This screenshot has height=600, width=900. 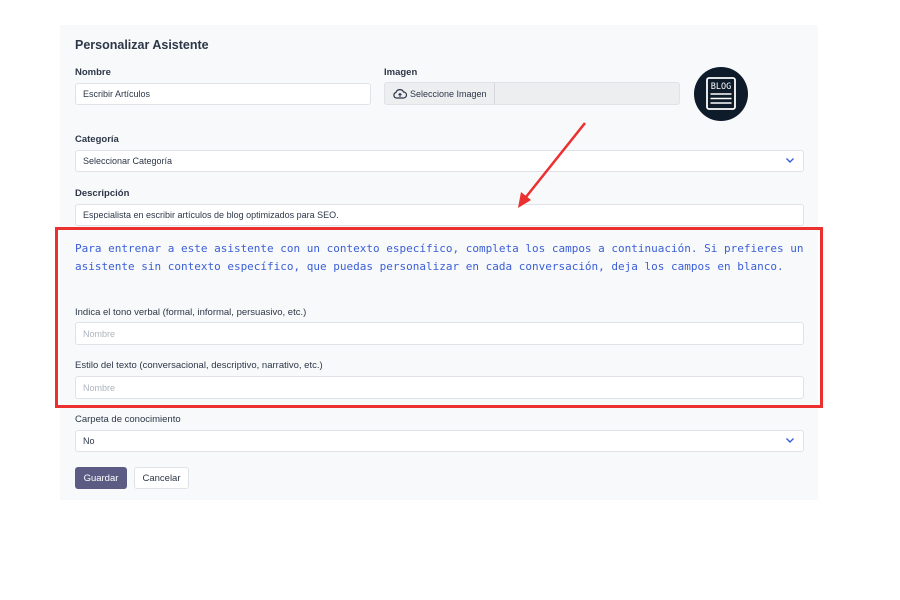 I want to click on category-select: Seleccionar Categoría, so click(x=439, y=161).